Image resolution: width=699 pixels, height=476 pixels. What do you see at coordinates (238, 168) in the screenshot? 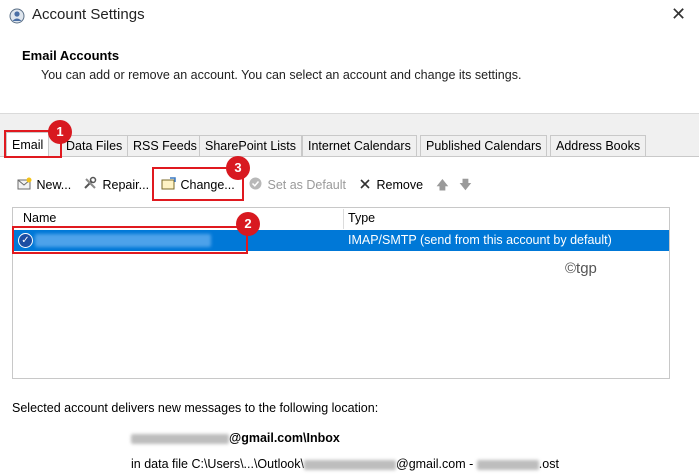
I see `step-badge-3: 3` at bounding box center [238, 168].